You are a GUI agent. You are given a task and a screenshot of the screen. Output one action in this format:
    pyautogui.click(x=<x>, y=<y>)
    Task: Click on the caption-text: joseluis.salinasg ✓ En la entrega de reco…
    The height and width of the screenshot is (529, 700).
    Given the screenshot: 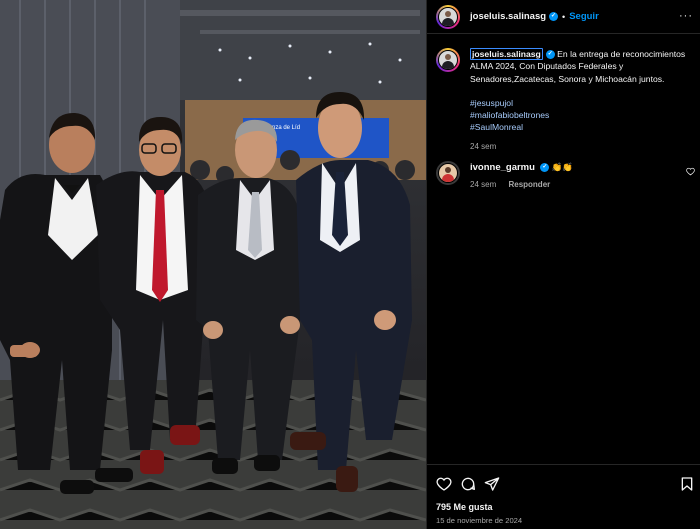 What is the action you would take?
    pyautogui.click(x=583, y=100)
    